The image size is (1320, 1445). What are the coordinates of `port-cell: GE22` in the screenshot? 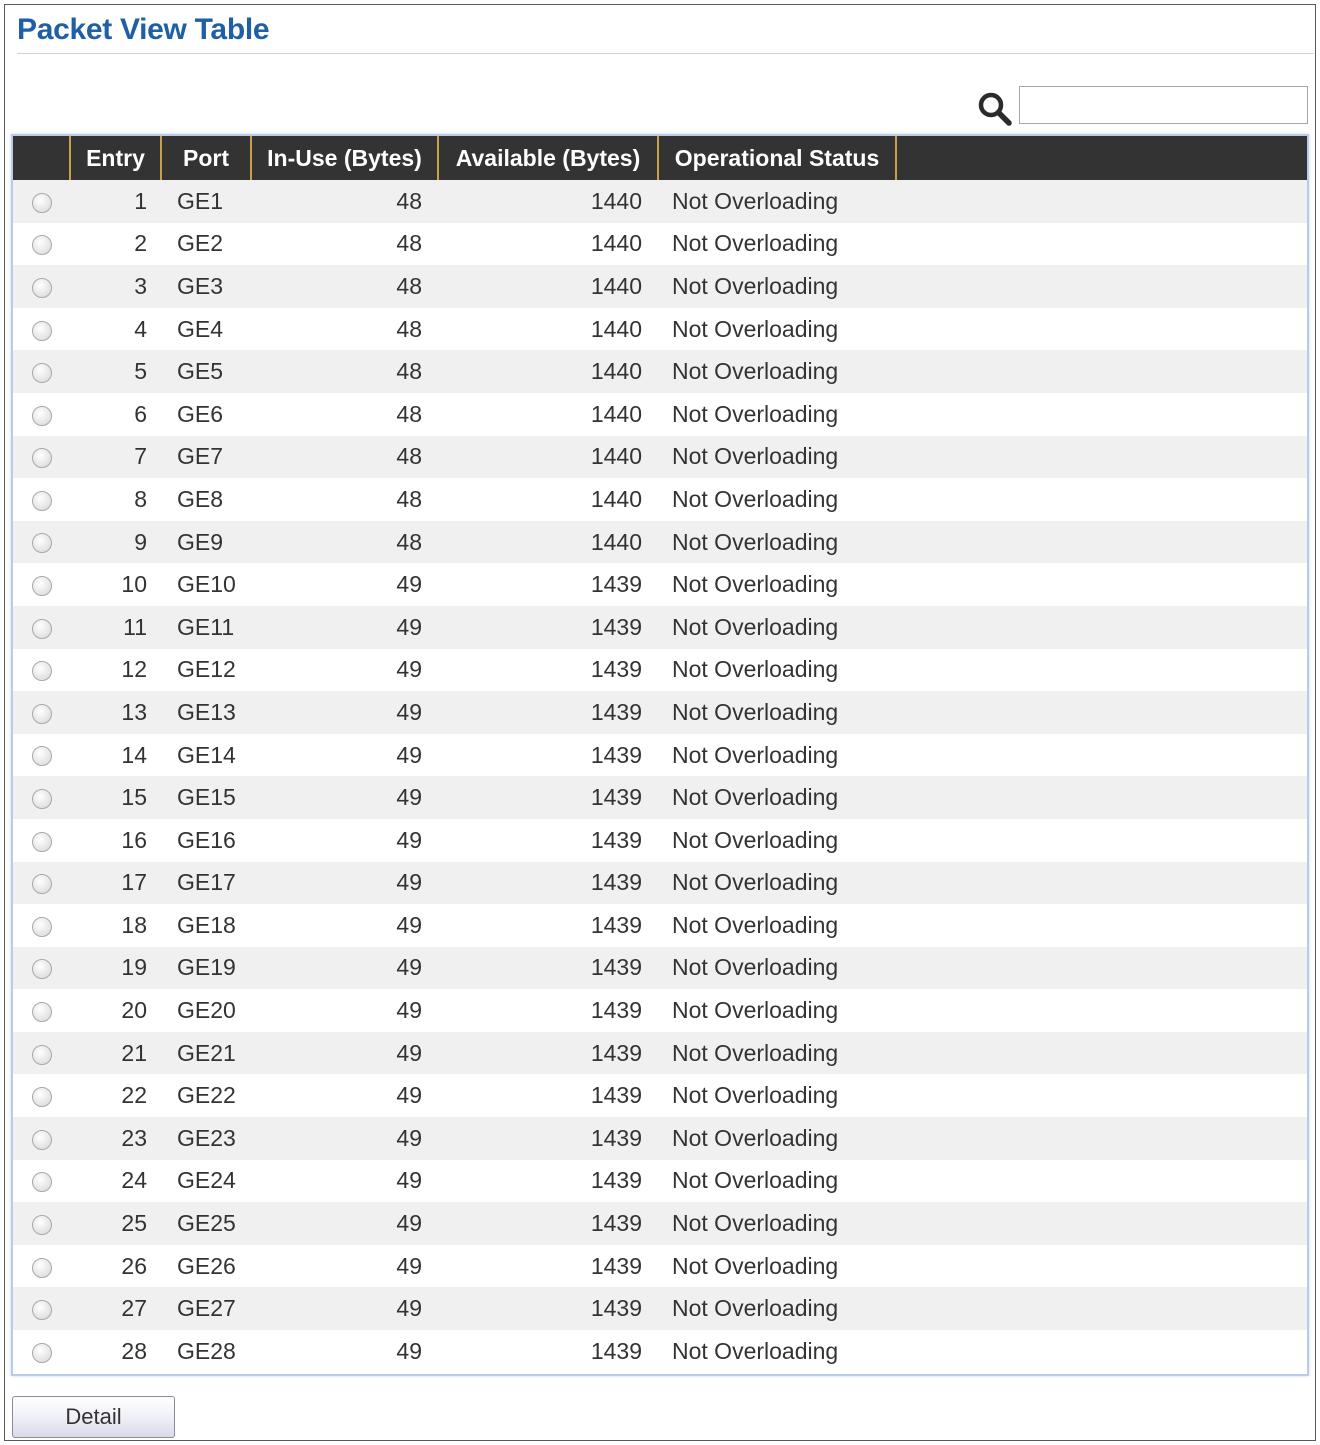 It's located at (206, 1095).